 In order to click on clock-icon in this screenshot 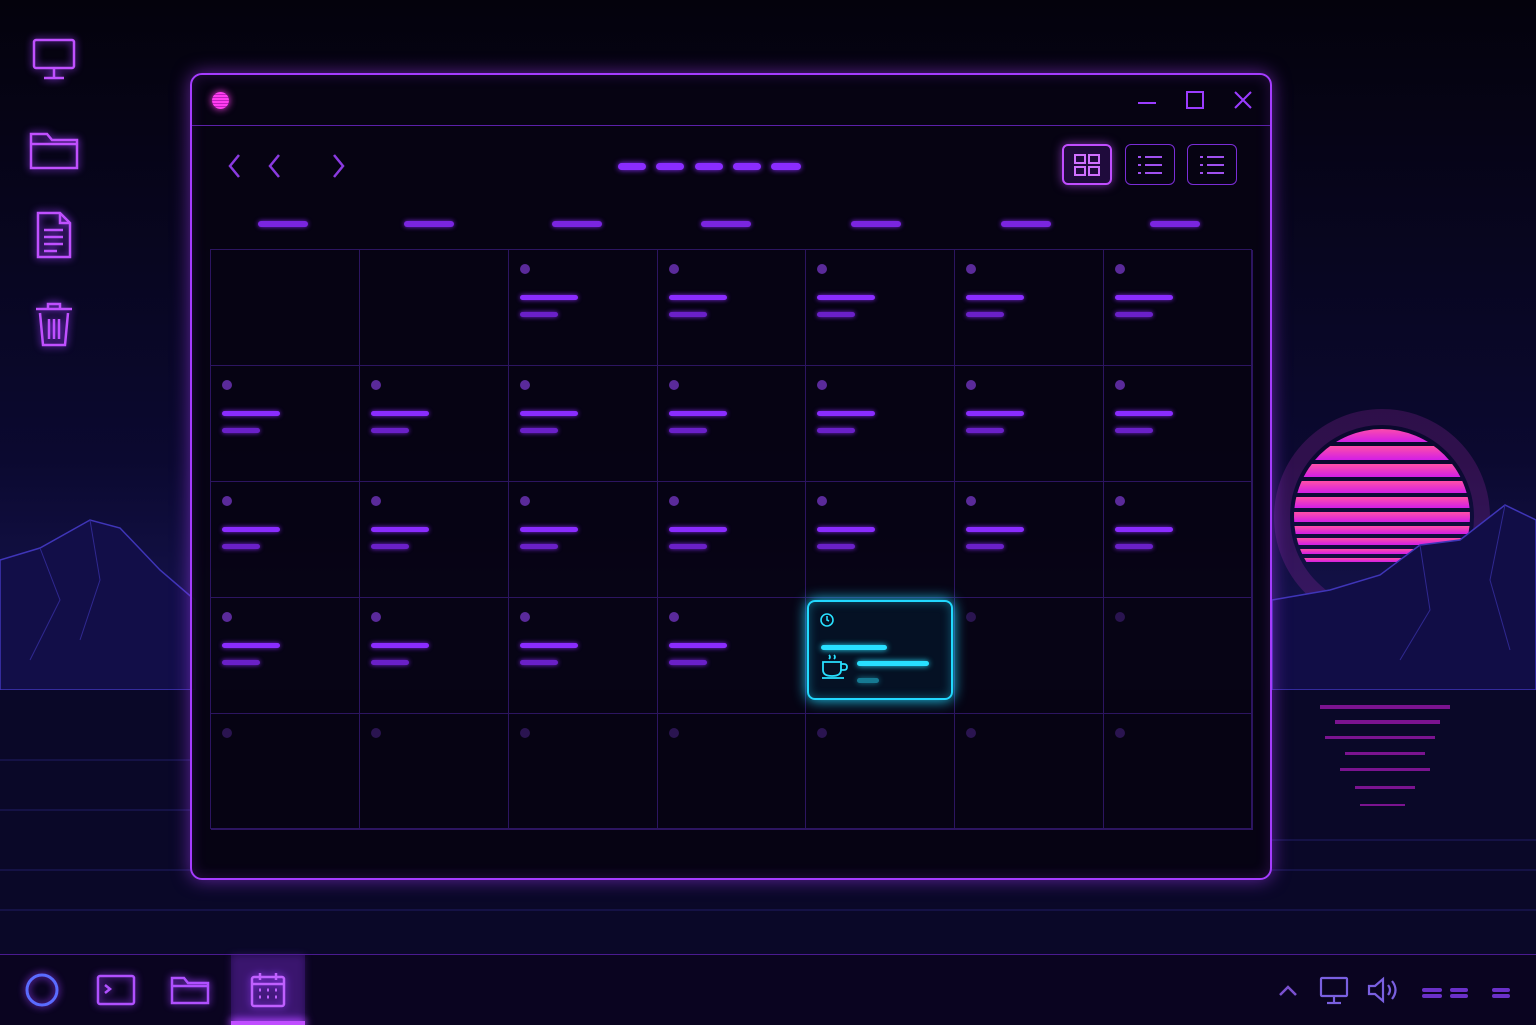, I will do `click(827, 620)`.